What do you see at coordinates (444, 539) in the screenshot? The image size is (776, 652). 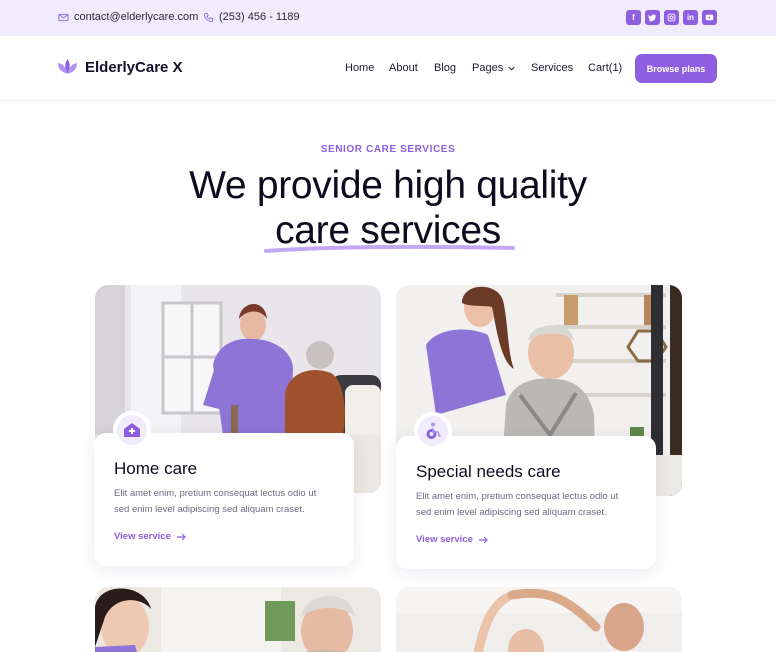 I see `special-needs-link-label: View service` at bounding box center [444, 539].